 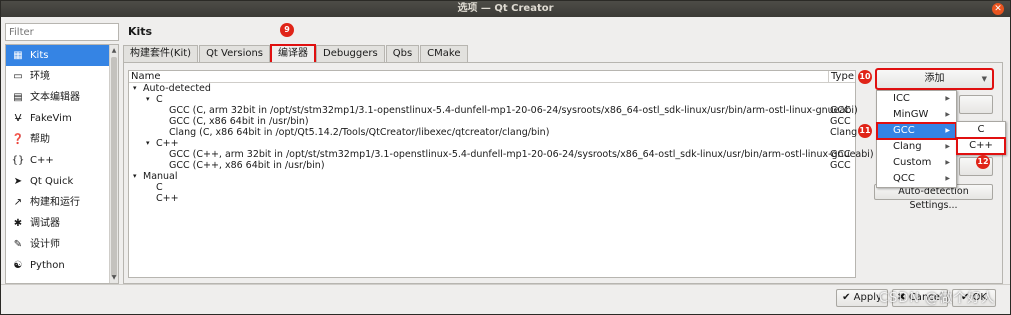 What do you see at coordinates (981, 130) in the screenshot?
I see `submenu-item-c: C` at bounding box center [981, 130].